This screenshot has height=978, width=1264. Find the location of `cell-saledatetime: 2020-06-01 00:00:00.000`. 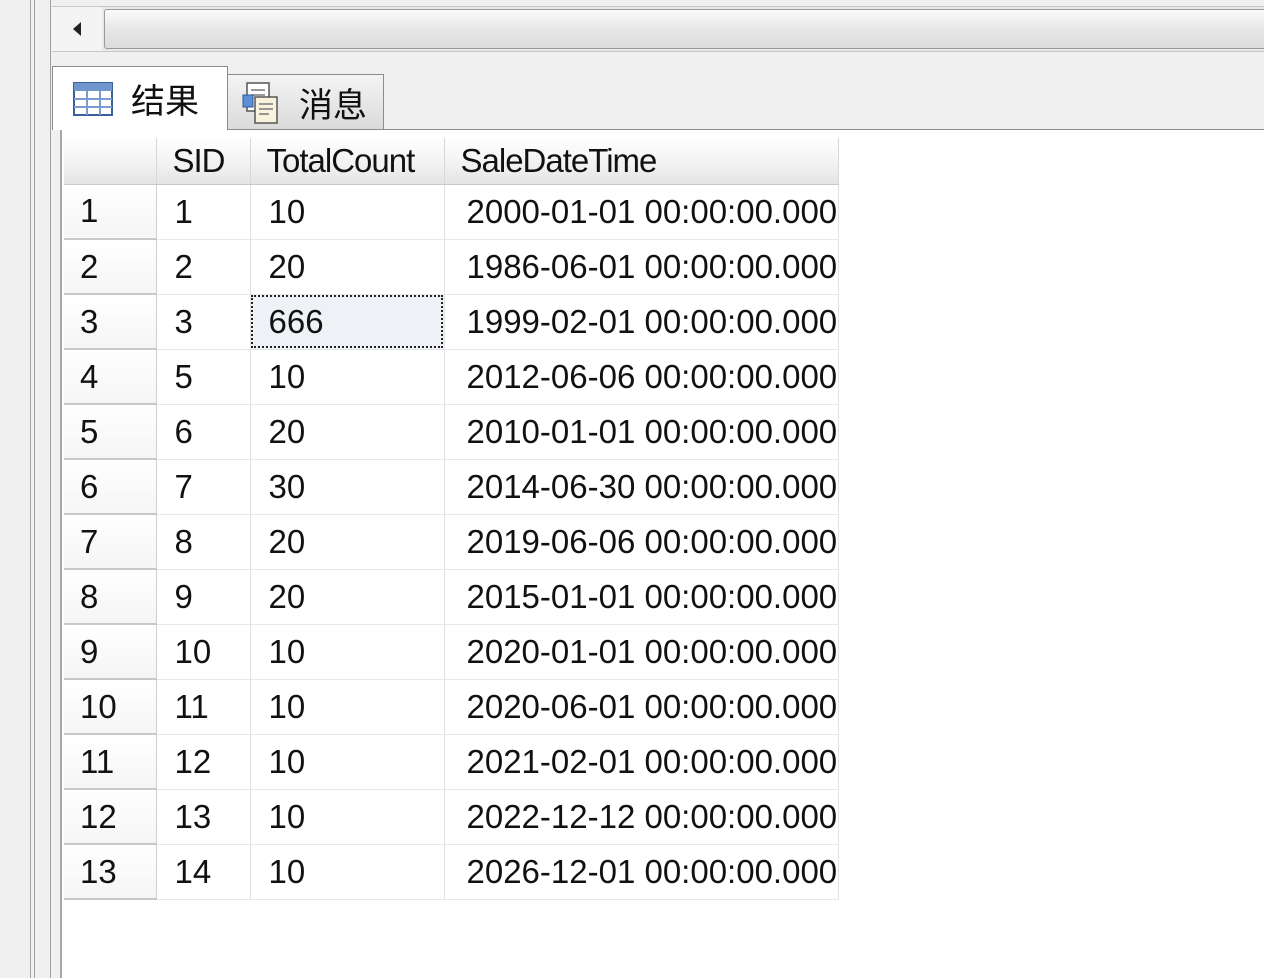

cell-saledatetime: 2020-06-01 00:00:00.000 is located at coordinates (641, 707).